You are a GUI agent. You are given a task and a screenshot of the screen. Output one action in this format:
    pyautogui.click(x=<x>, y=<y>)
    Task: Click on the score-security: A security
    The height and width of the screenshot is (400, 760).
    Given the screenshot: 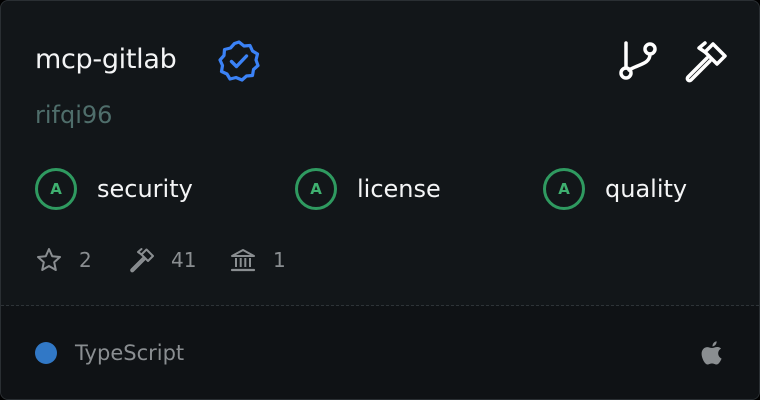 What is the action you would take?
    pyautogui.click(x=114, y=189)
    